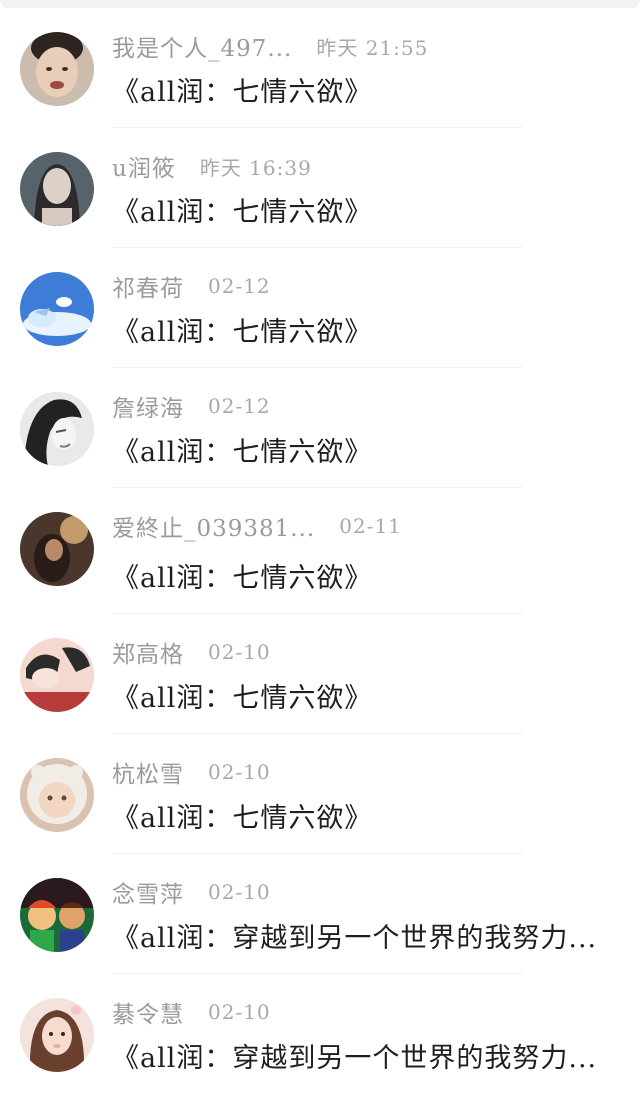  Describe the element at coordinates (320, 308) in the screenshot. I see `list-item: 祁春荷 02-12 《all润：七情六欲》` at that location.